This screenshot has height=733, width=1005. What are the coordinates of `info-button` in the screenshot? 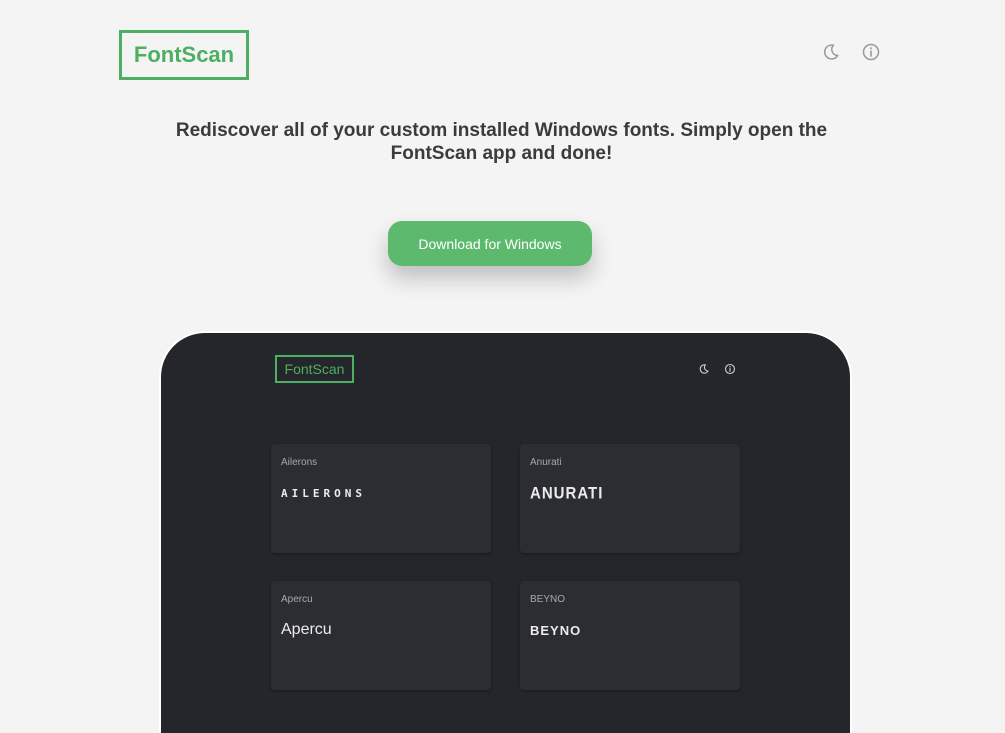 It's located at (871, 52).